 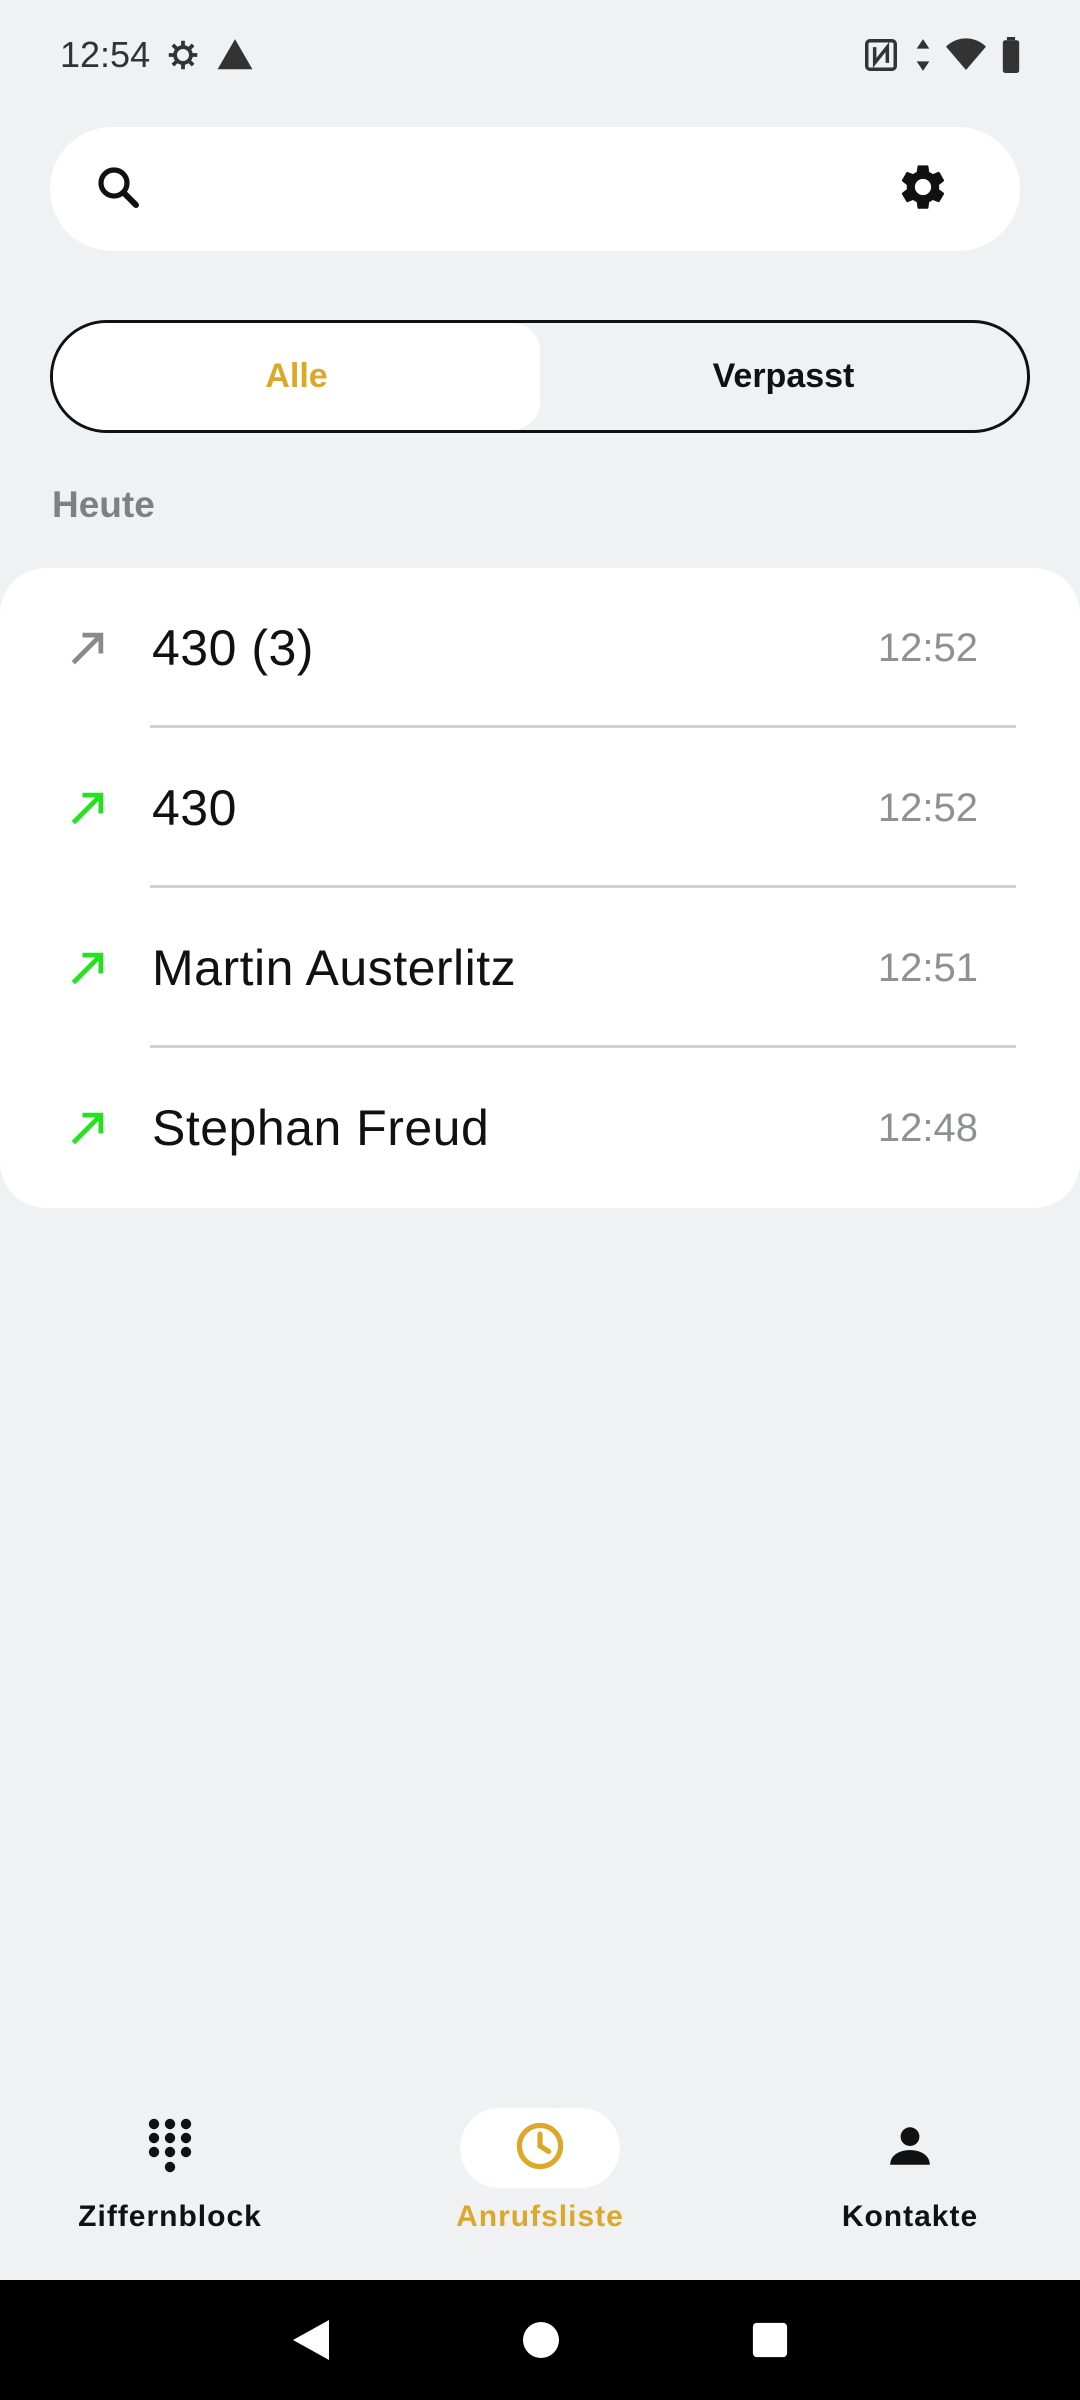 What do you see at coordinates (927, 1127) in the screenshot?
I see `call-time: 12:48` at bounding box center [927, 1127].